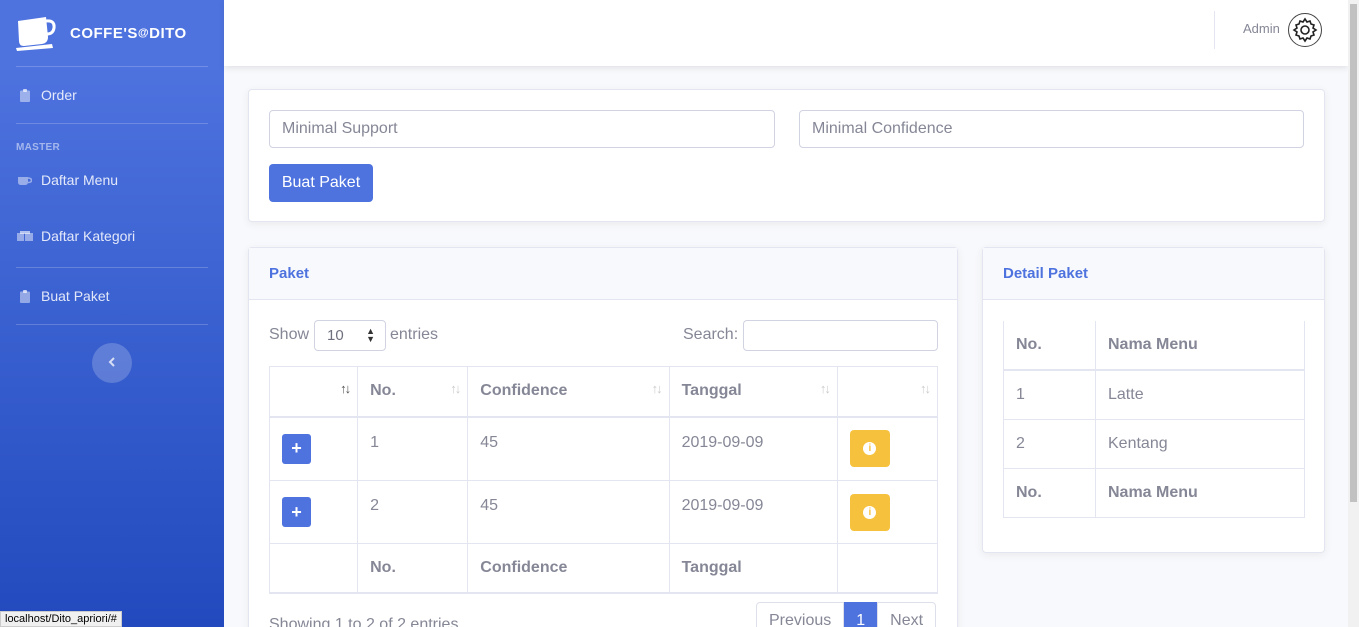 This screenshot has width=1359, height=627. Describe the element at coordinates (383, 391) in the screenshot. I see `column-header-label: No.` at that location.